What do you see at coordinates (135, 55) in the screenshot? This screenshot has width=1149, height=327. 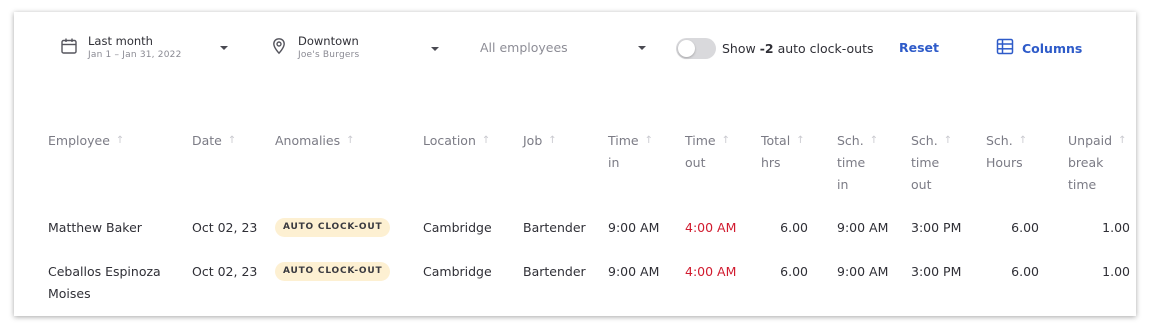 I see `date-range-subtitle: Jan 1 – Jan 31, 2022` at bounding box center [135, 55].